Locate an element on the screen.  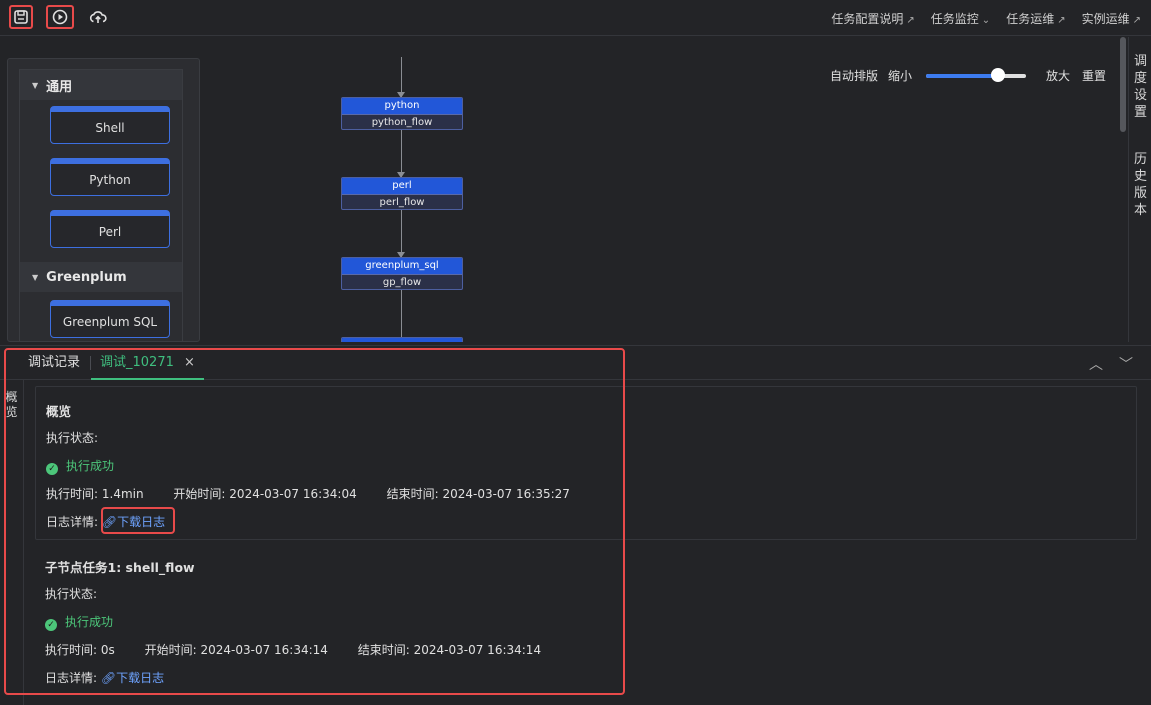
flow-node-python: python python_flow is located at coordinates (402, 113).